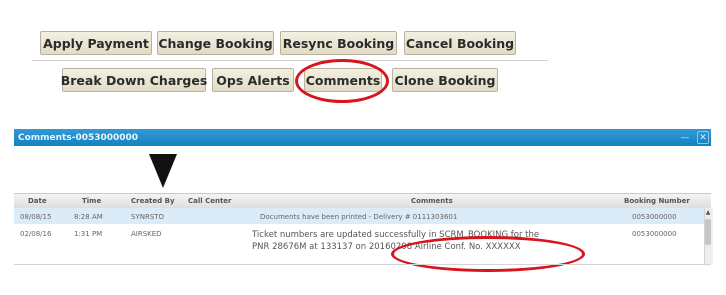 The height and width of the screenshot is (295, 726). What do you see at coordinates (88, 234) in the screenshot?
I see `cell-time: 1:31 PM` at bounding box center [88, 234].